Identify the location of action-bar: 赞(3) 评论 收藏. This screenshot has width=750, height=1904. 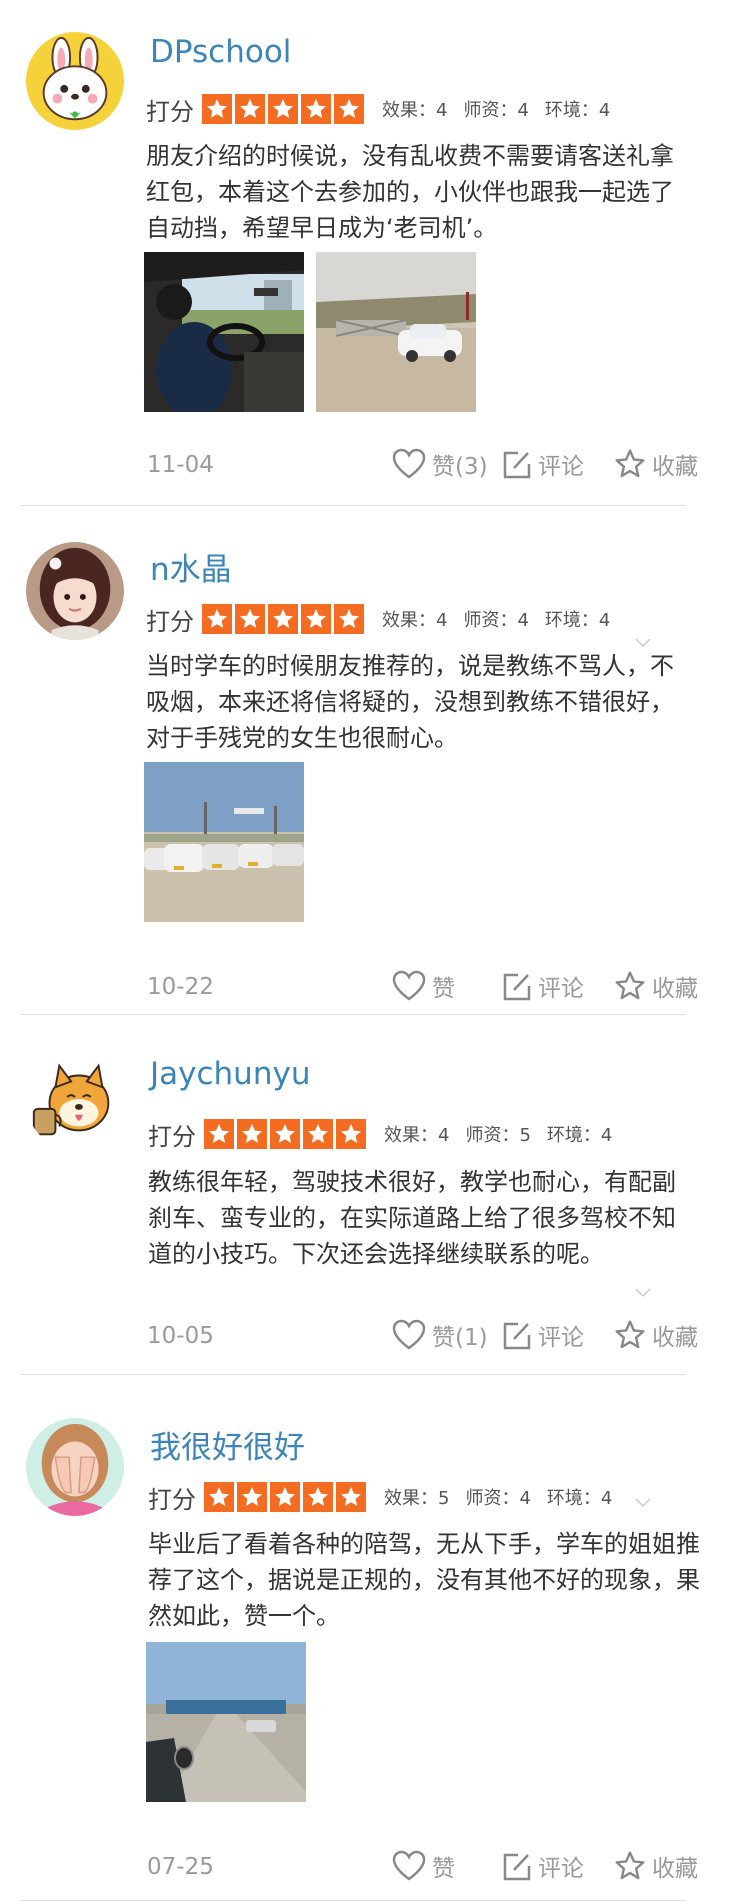
(545, 464).